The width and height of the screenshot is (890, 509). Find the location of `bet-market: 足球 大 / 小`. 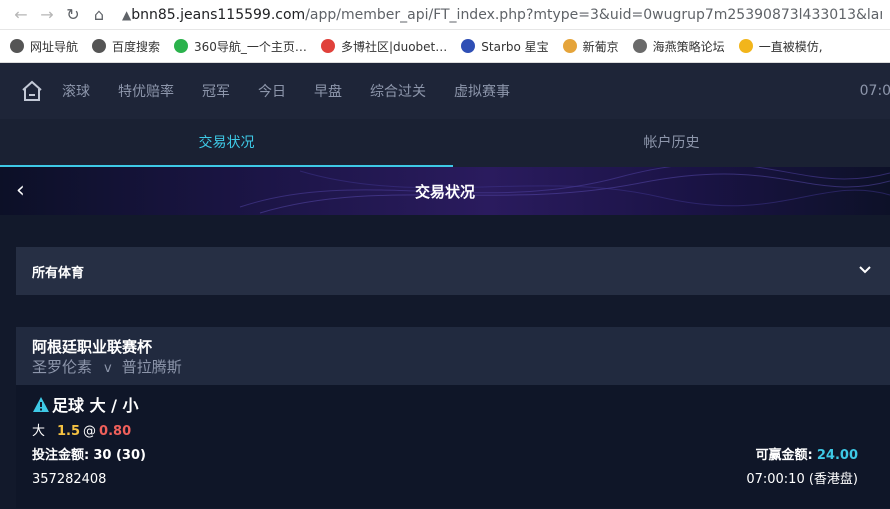

bet-market: 足球 大 / 小 is located at coordinates (95, 405).